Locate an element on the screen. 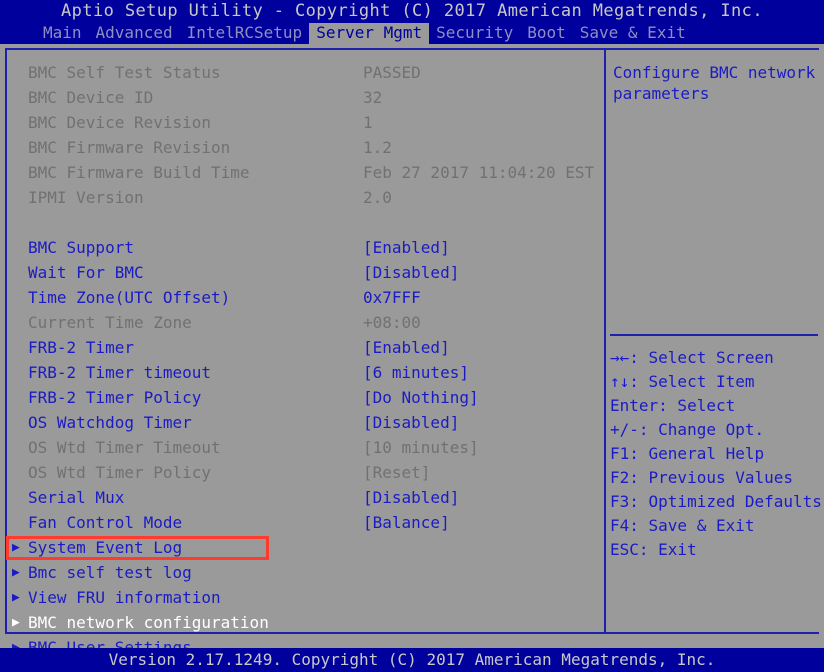 The image size is (824, 672). setting-row-bmc-support: BMC Support [Enabled] is located at coordinates (300, 247).